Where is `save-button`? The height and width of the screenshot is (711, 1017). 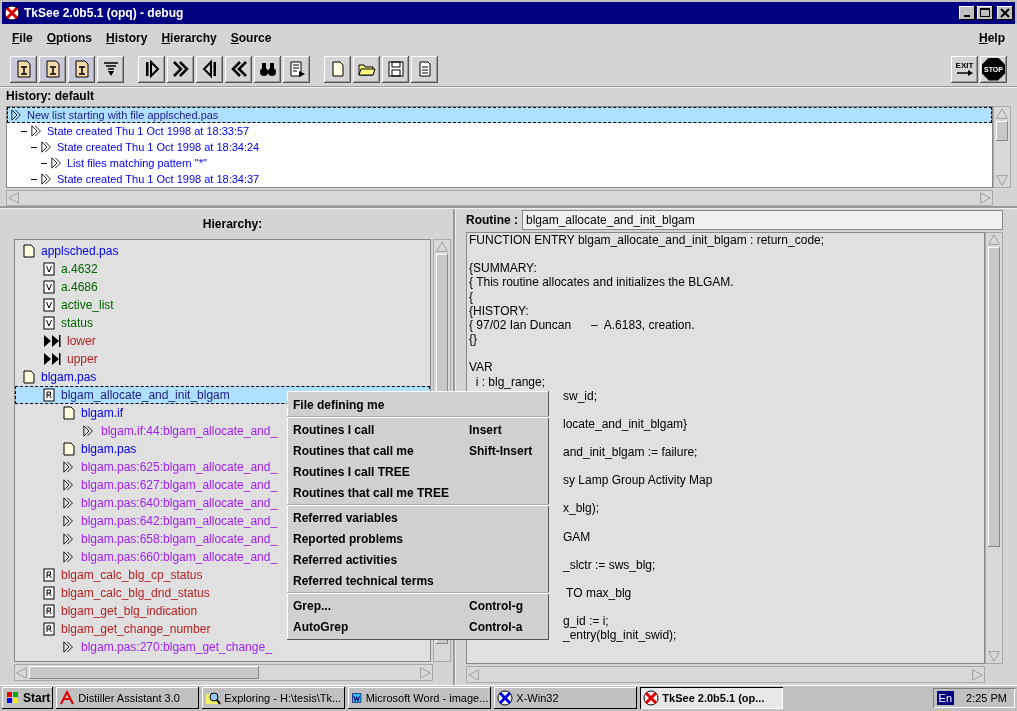
save-button is located at coordinates (395, 69).